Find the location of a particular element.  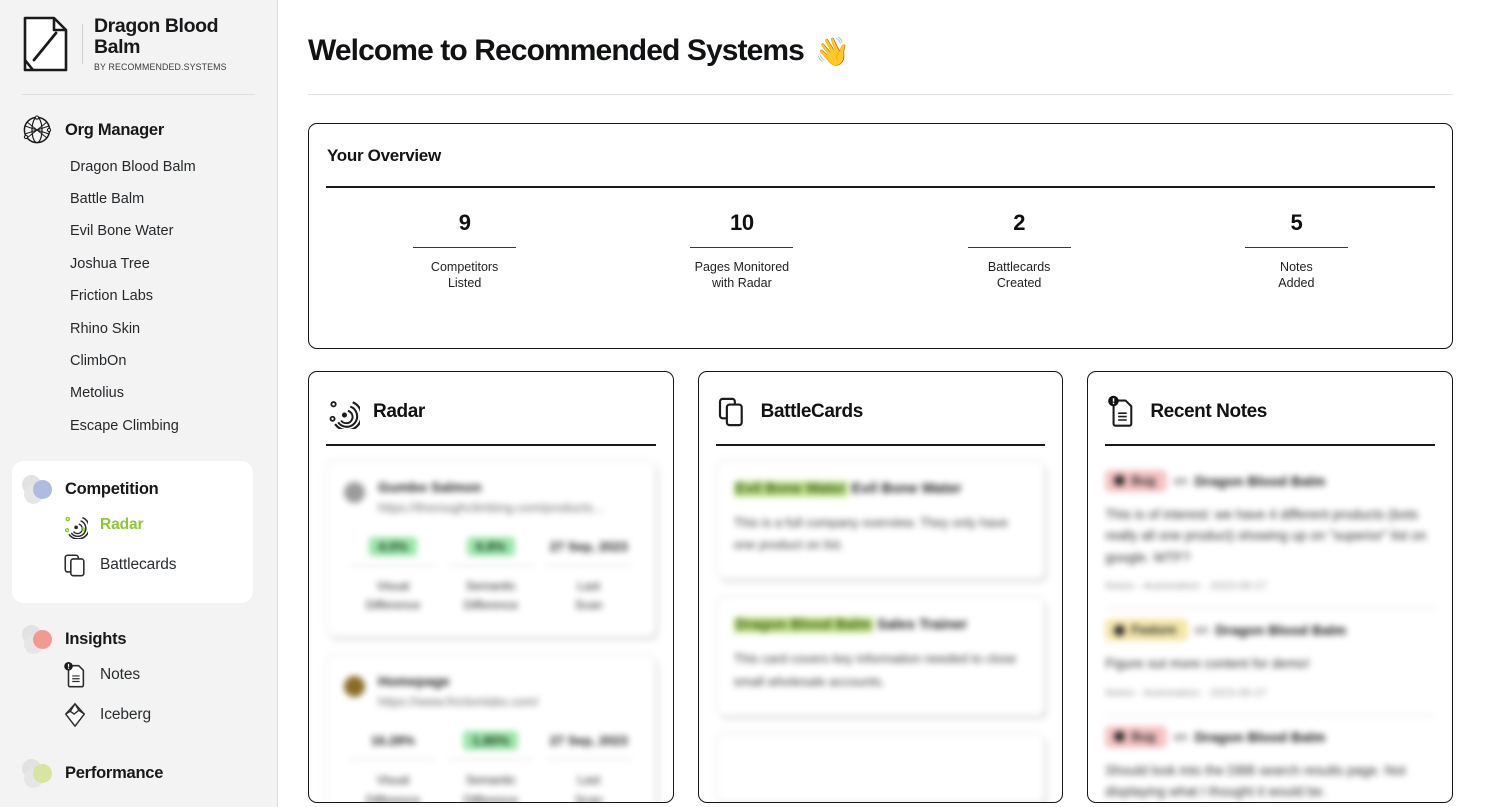

metric-label: Visual Difference is located at coordinates (393, 786).